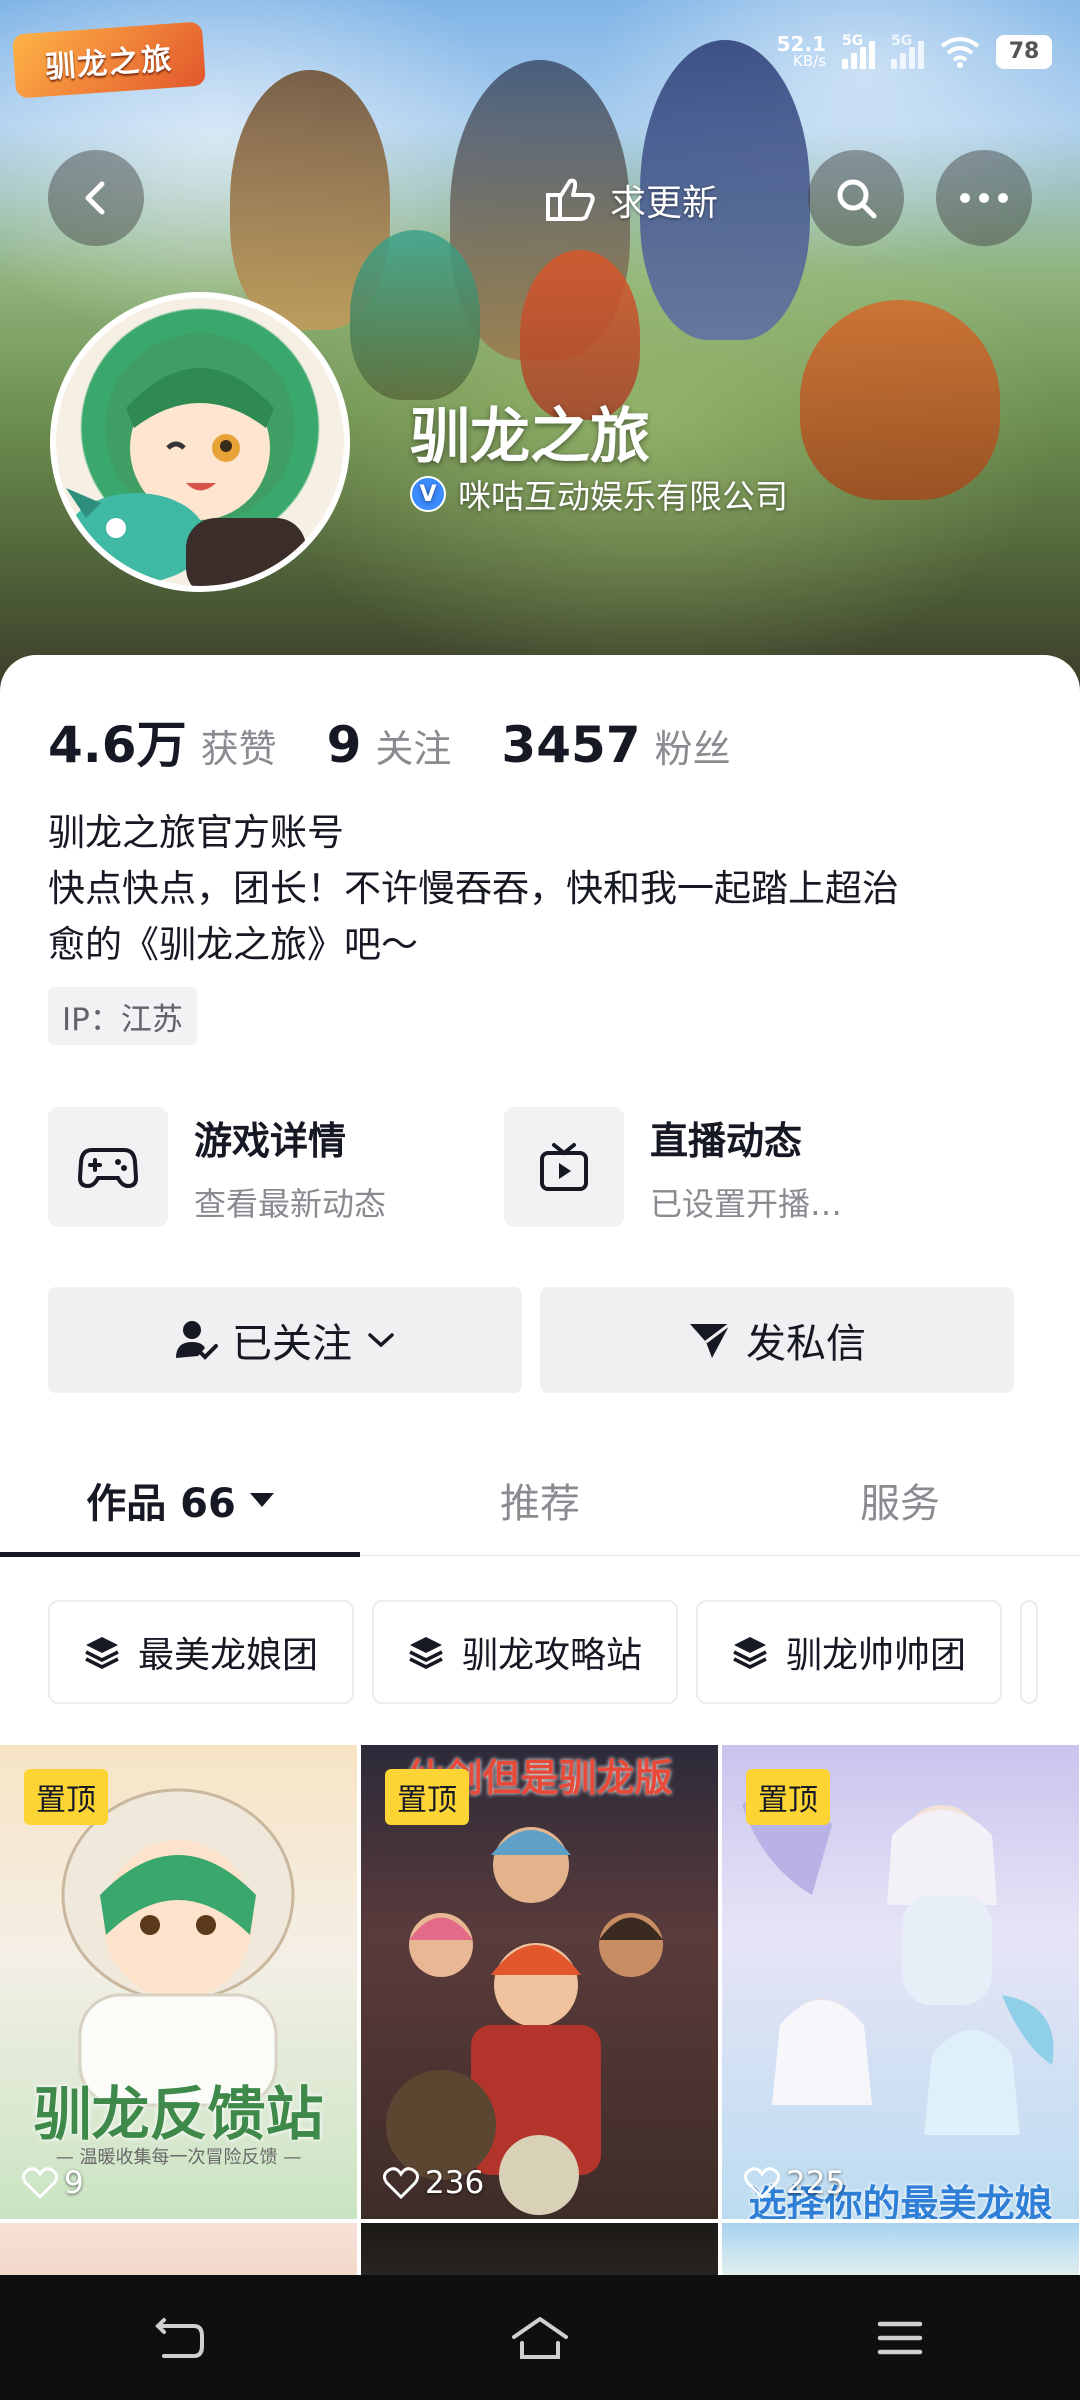  Describe the element at coordinates (806, 1344) in the screenshot. I see `message-label: 发私信` at that location.